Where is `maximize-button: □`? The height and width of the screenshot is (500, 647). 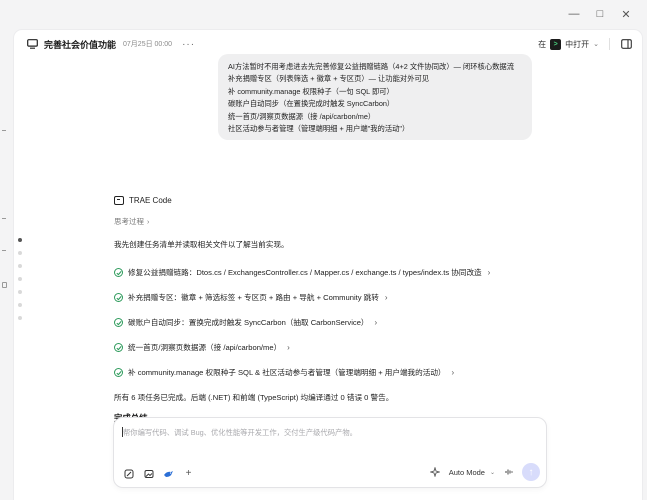
maximize-button: □ is located at coordinates (600, 14).